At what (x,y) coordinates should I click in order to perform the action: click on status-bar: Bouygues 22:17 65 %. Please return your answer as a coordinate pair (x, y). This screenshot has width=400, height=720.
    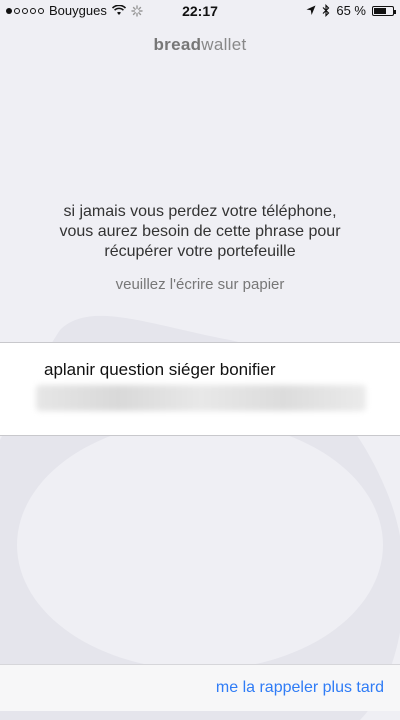
    Looking at the image, I should click on (200, 11).